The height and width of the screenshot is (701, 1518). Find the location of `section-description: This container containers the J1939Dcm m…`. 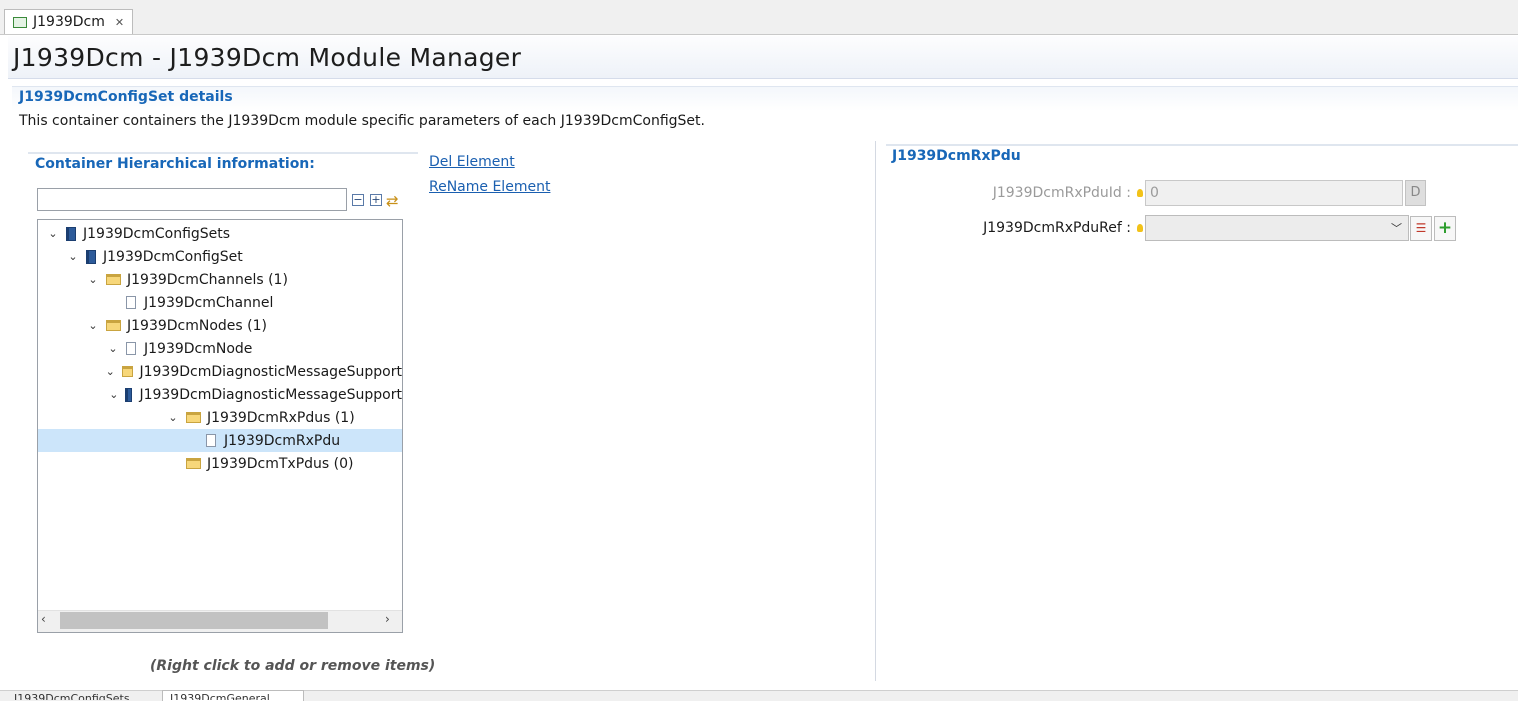

section-description: This container containers the J1939Dcm m… is located at coordinates (362, 121).